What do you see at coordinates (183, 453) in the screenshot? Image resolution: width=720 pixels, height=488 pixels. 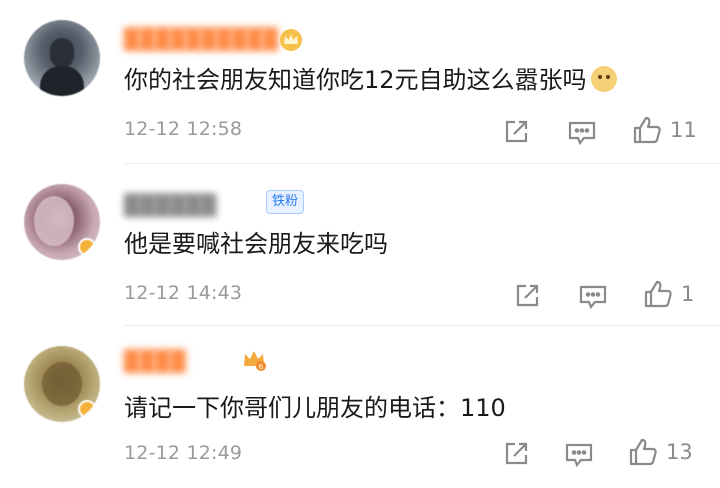 I see `timestamp: 12-12 12:49` at bounding box center [183, 453].